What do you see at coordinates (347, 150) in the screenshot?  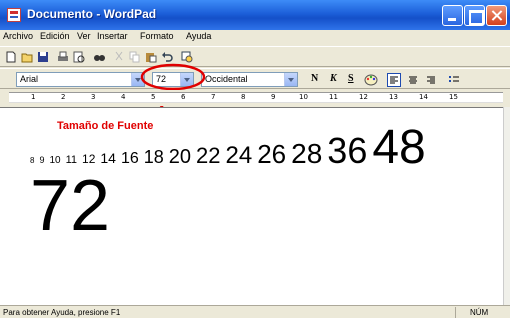 I see `size-sample: 36` at bounding box center [347, 150].